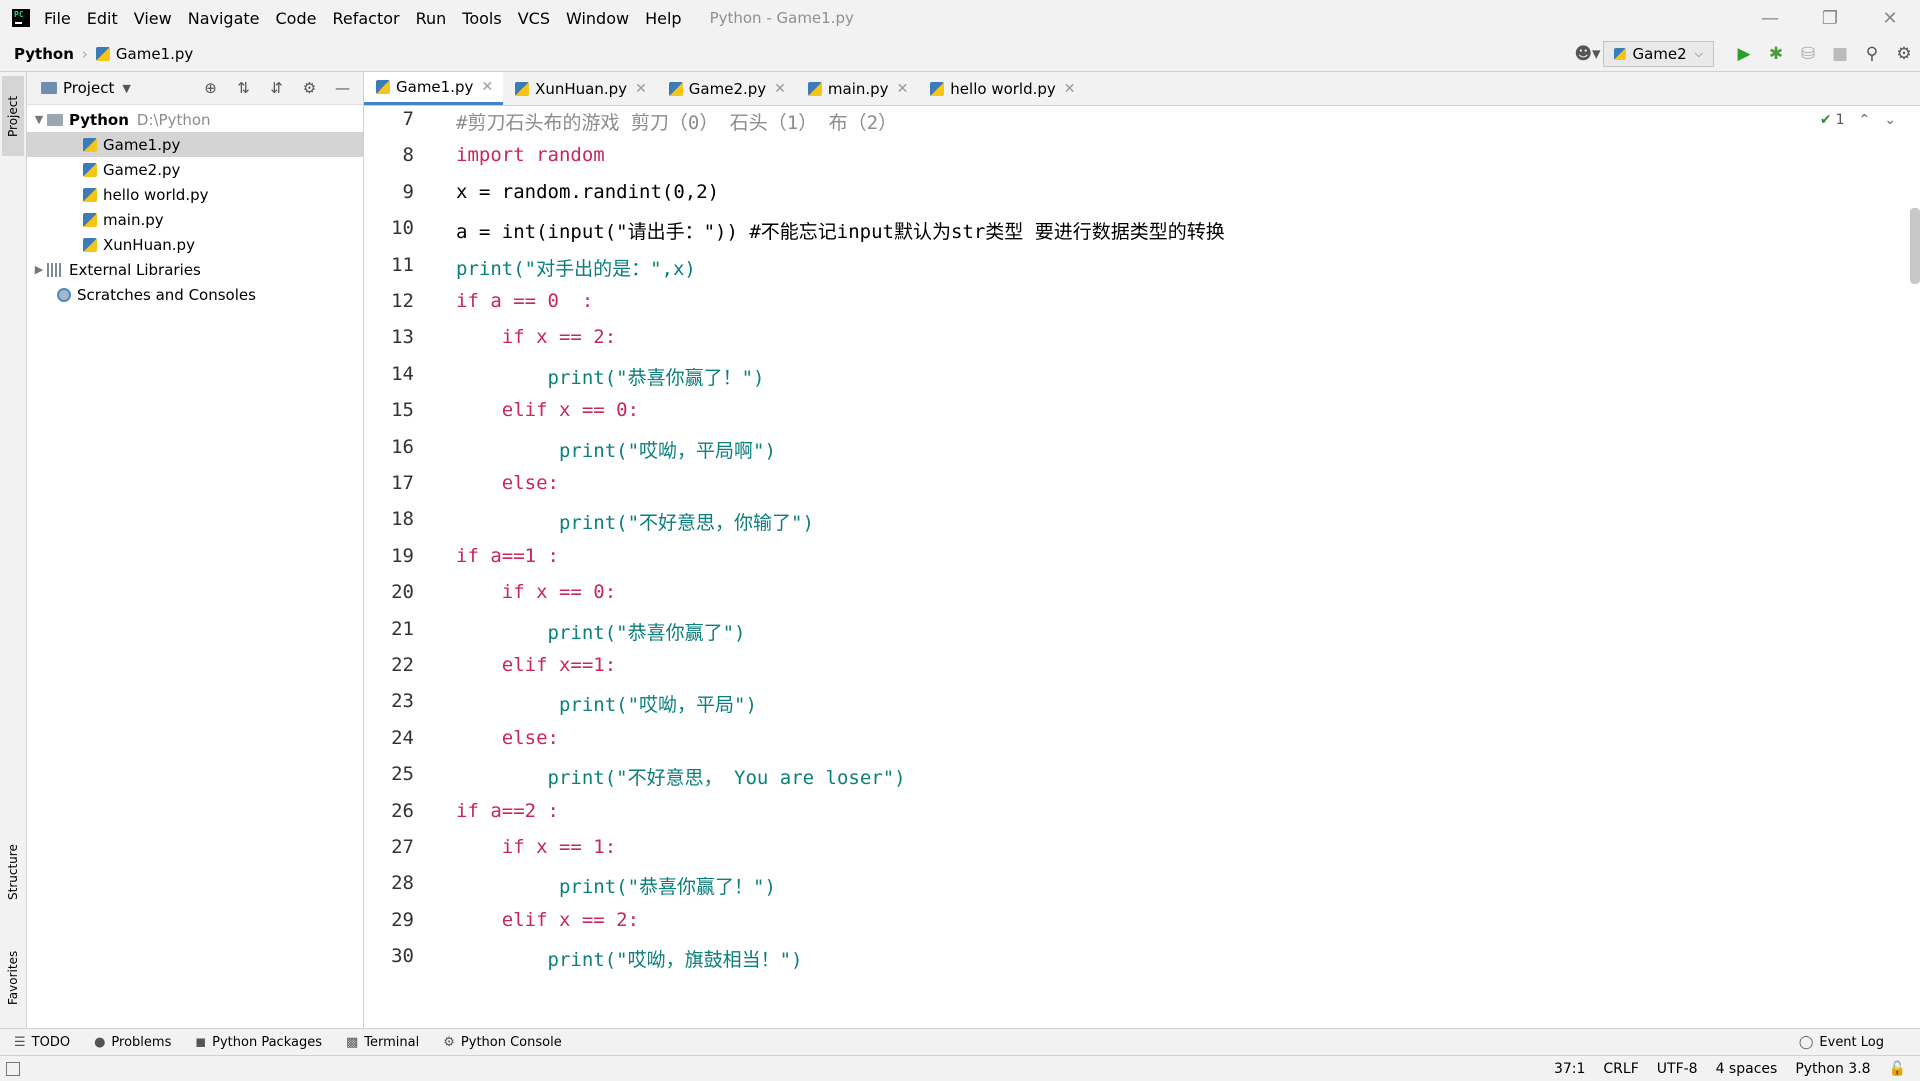 The height and width of the screenshot is (1081, 1920). I want to click on menu-code: Code, so click(296, 18).